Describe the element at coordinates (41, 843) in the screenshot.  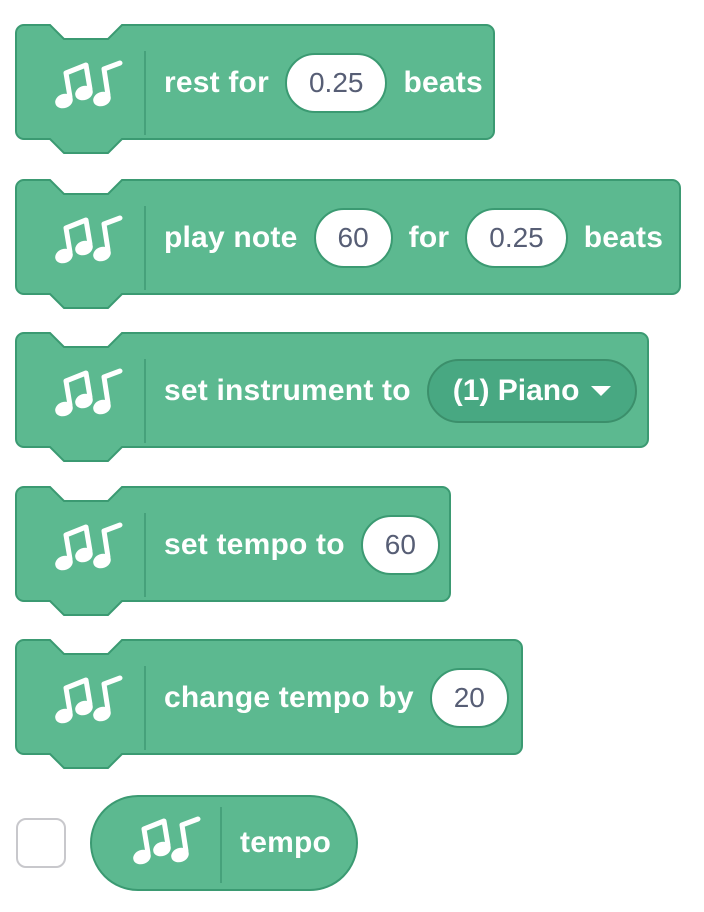
I see `tempo-monitor-checkbox` at that location.